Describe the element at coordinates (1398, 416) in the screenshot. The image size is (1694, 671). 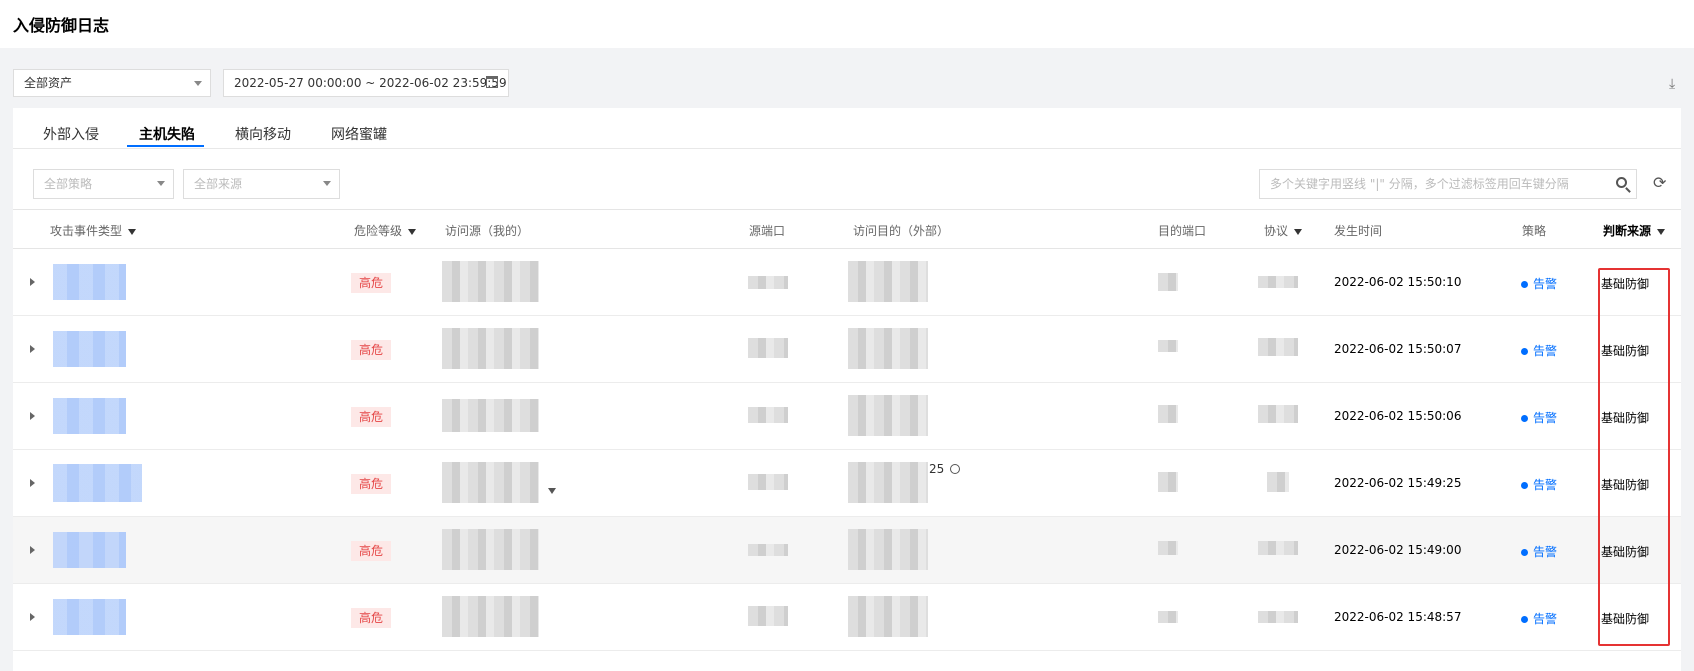
I see `event-time: 2022-06-02 15:50:06` at that location.